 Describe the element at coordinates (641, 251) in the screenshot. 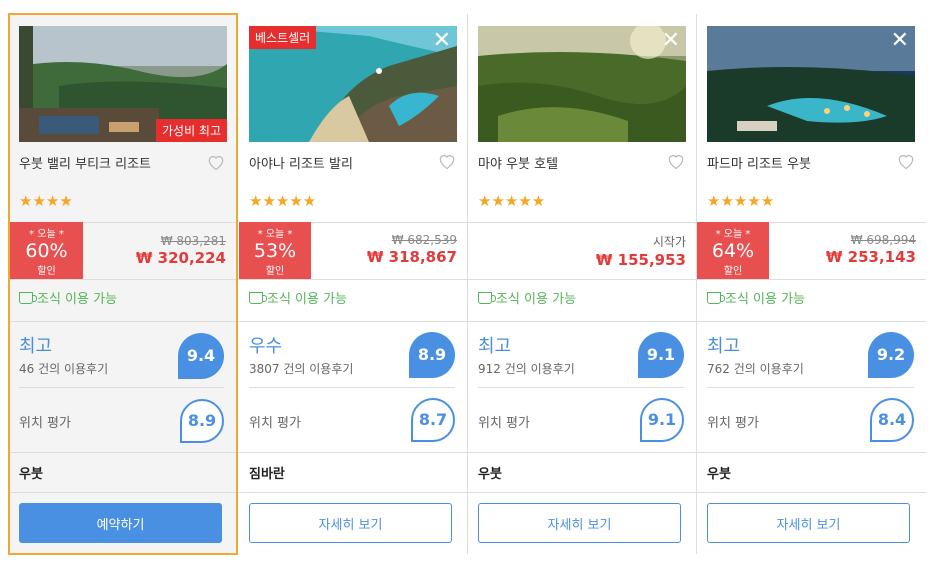

I see `price-box: 시작가 ₩ 155,953` at that location.